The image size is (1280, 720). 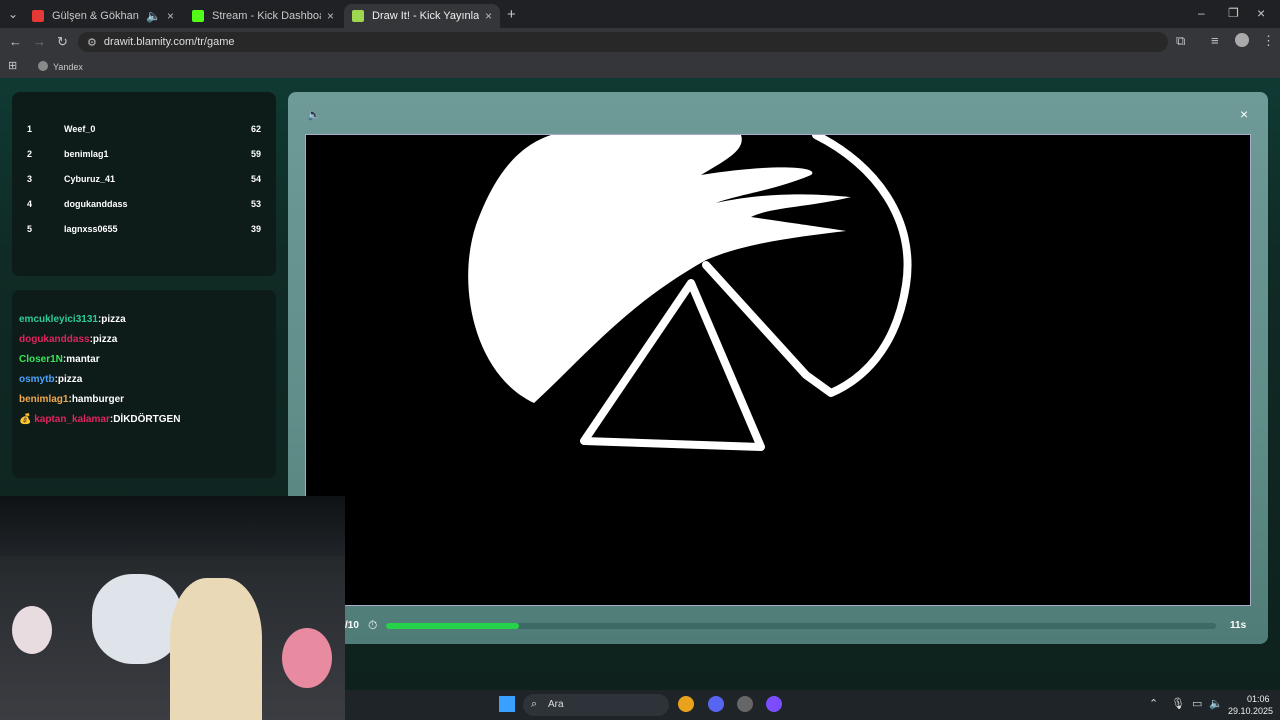 I want to click on chat-message: dogukanddass:pizza, so click(x=68, y=339).